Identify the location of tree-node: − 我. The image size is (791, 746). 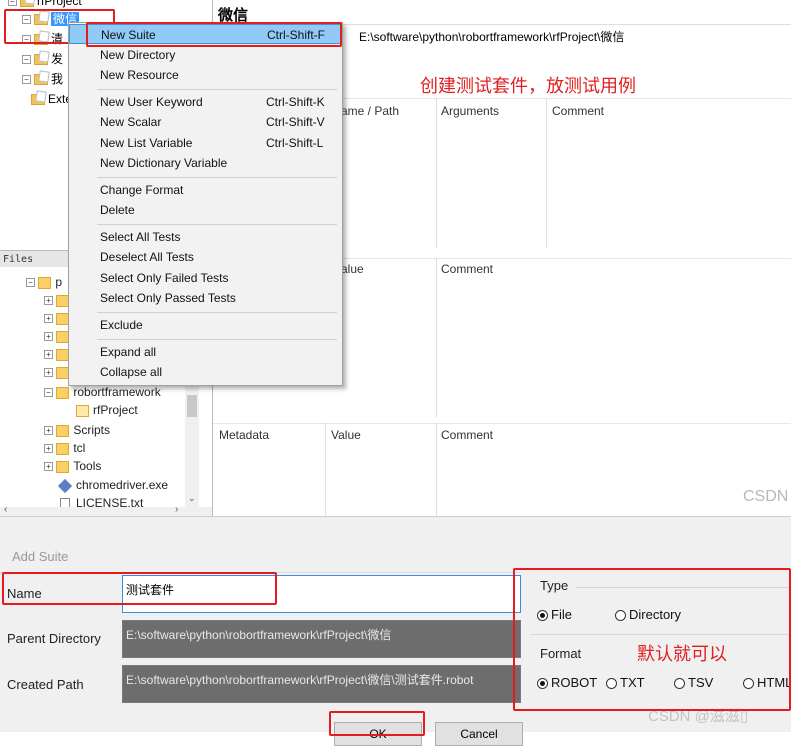
(42, 79).